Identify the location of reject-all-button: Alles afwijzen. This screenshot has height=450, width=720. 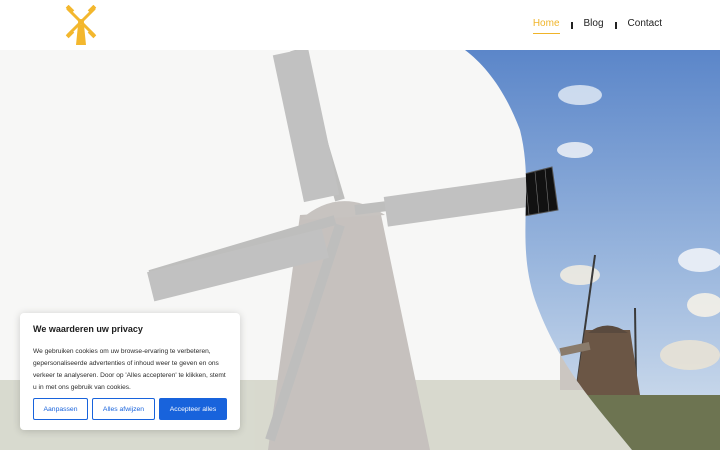
(123, 409).